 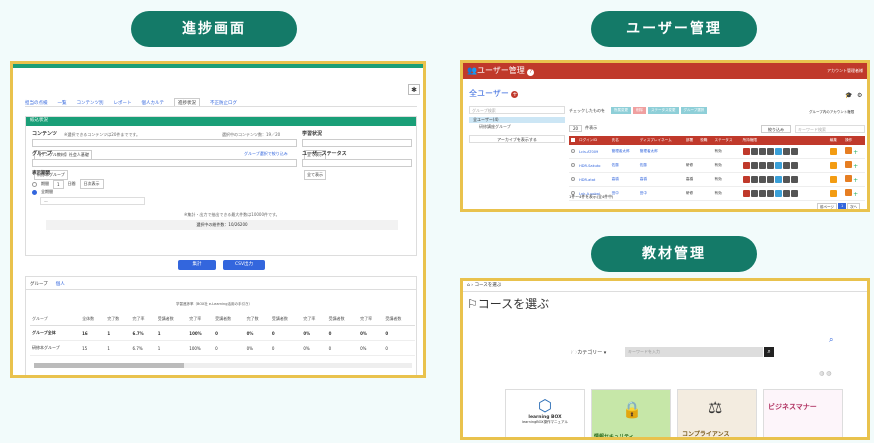 What do you see at coordinates (593, 180) in the screenshot?
I see `users-cell: HDR-atat` at bounding box center [593, 180].